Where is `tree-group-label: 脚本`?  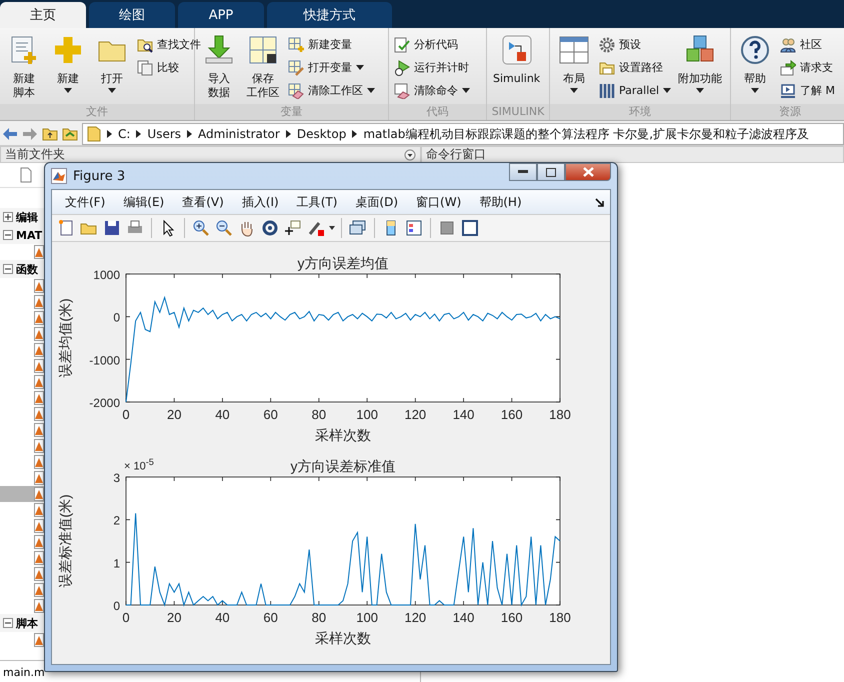
tree-group-label: 脚本 is located at coordinates (27, 623).